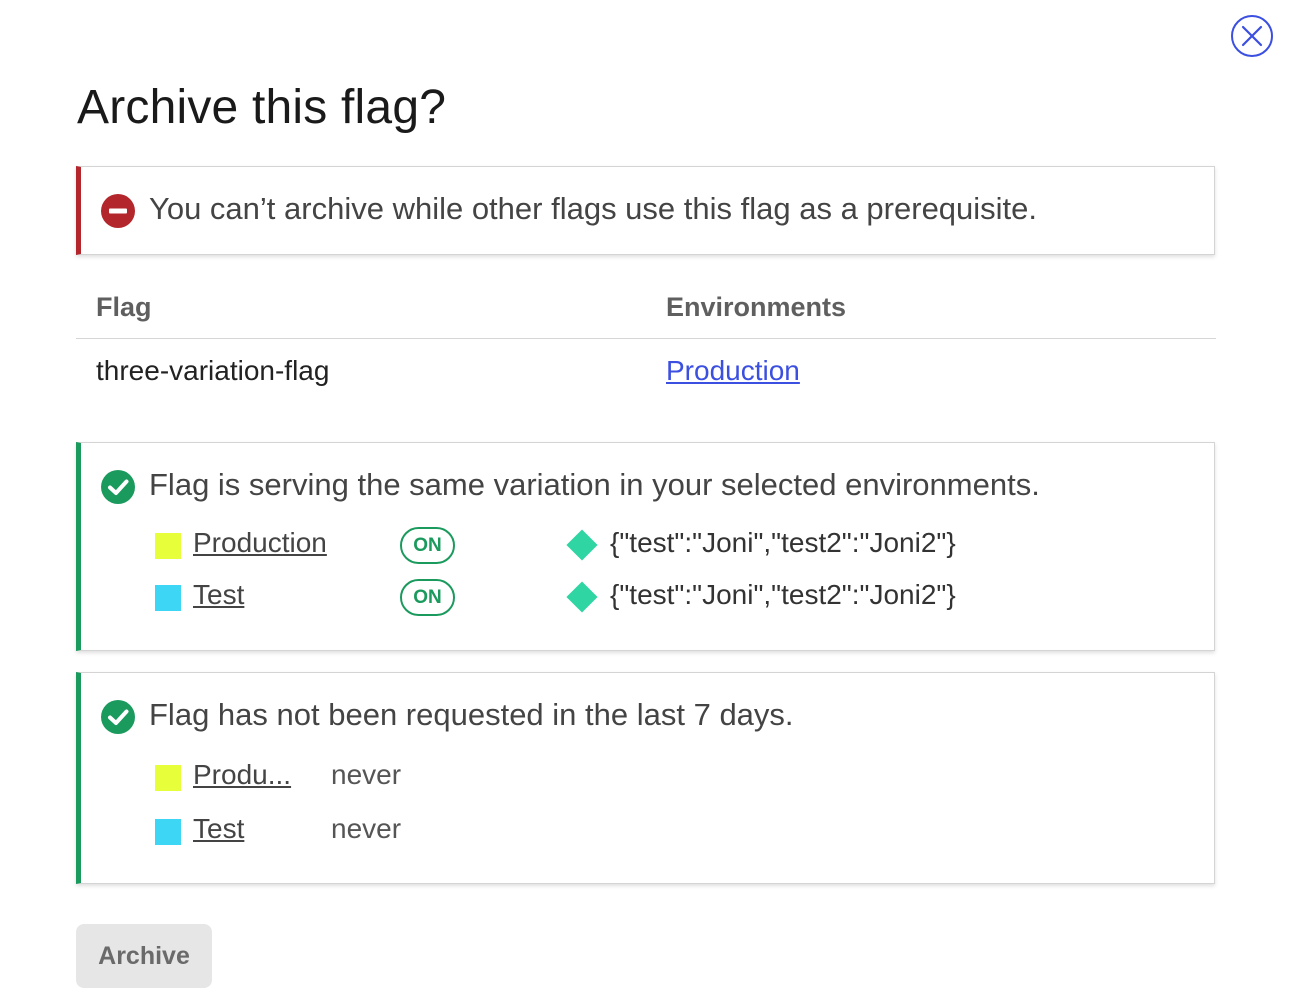 The width and height of the screenshot is (1290, 1008). I want to click on environments-column-header: Environments, so click(756, 307).